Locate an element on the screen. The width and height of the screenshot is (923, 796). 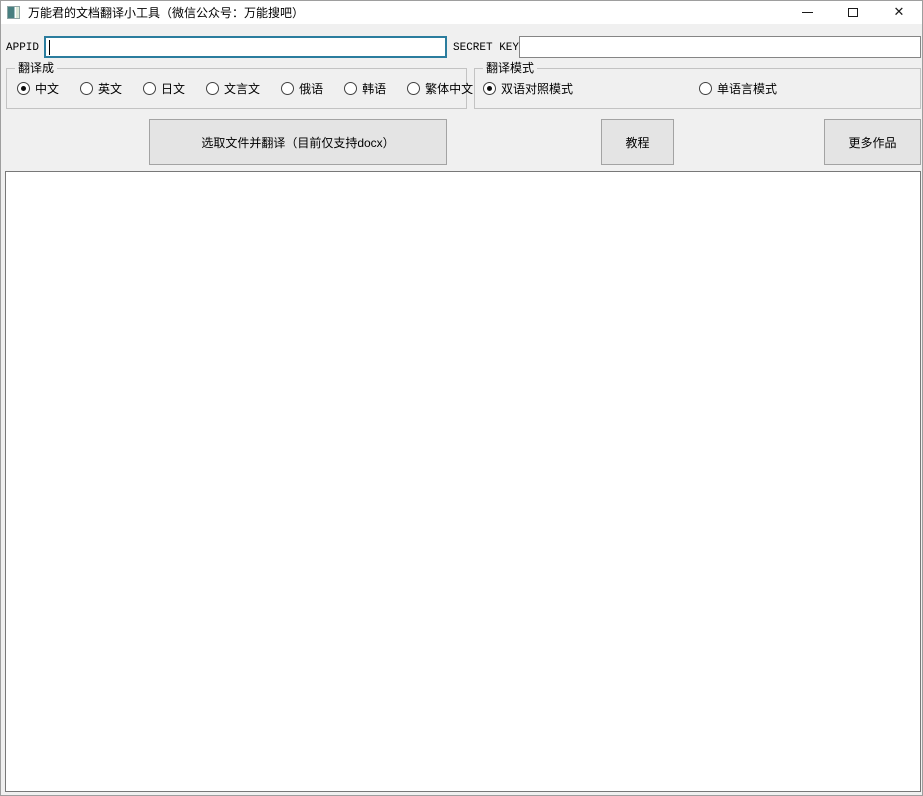
translate-to-options: 中文 英文 日文 文言文 俄语 韩语 繁体中文 is located at coordinates (240, 88).